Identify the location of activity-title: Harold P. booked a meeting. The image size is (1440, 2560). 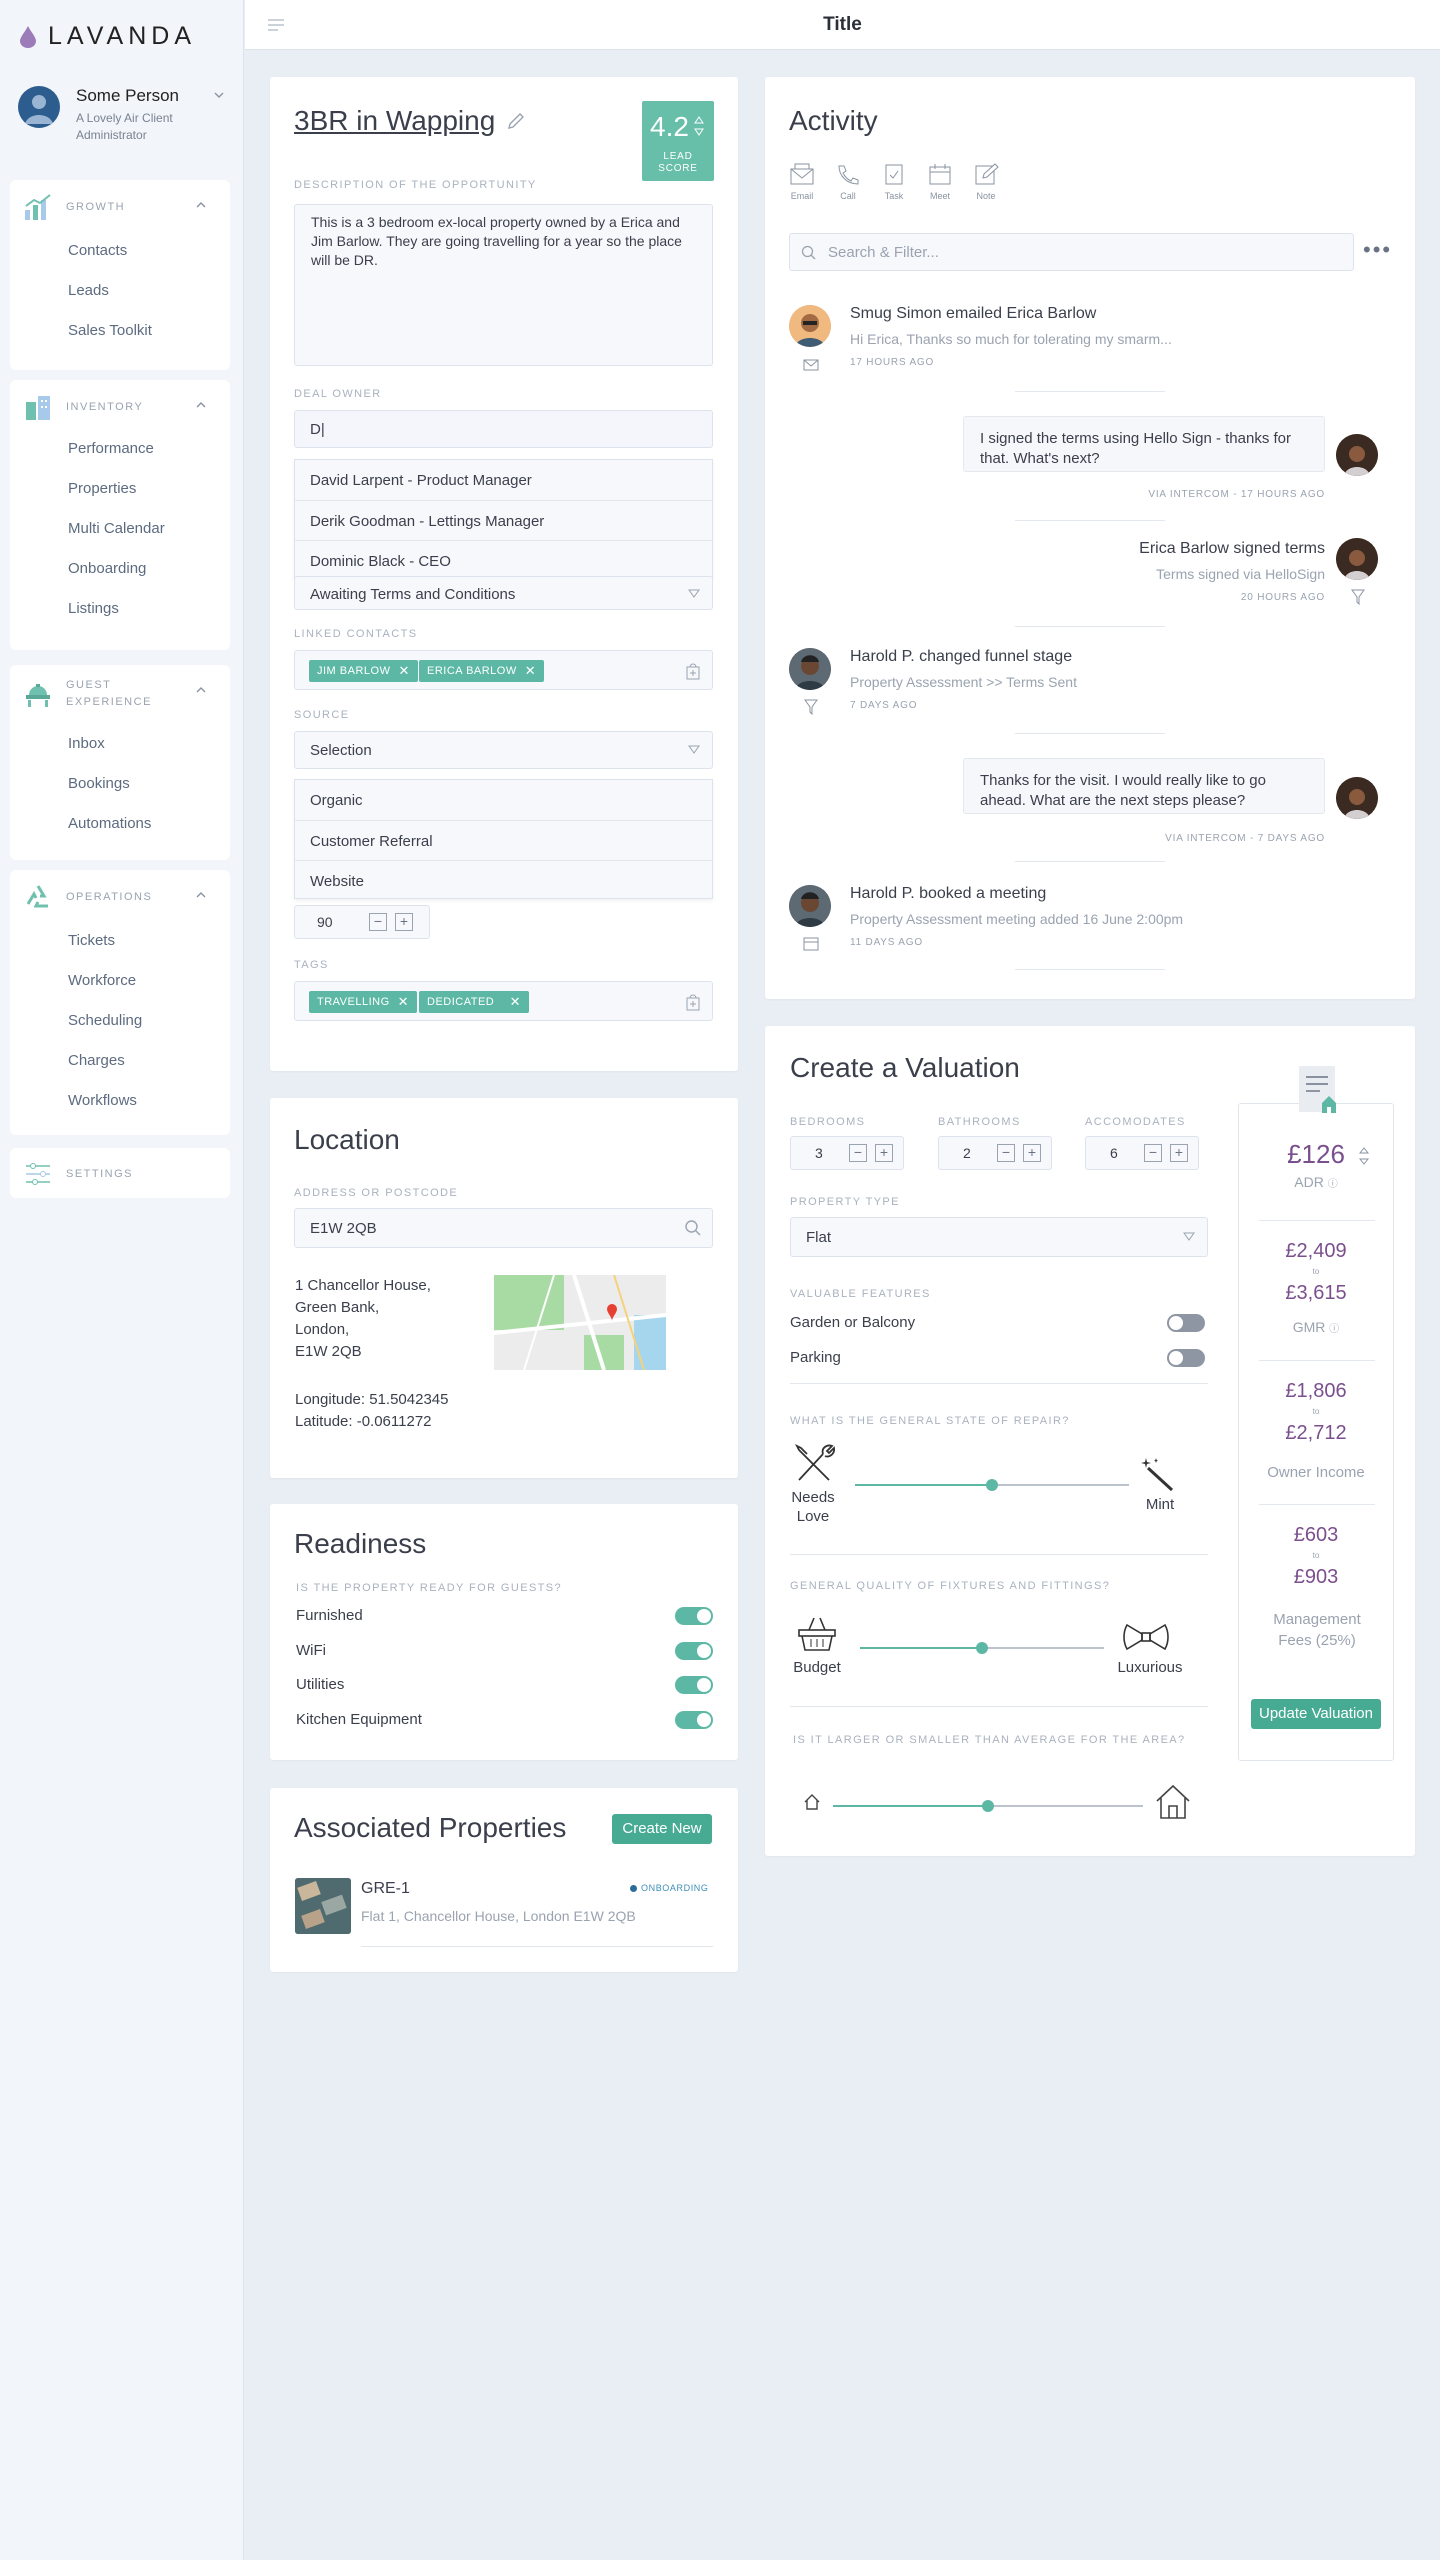
(948, 894).